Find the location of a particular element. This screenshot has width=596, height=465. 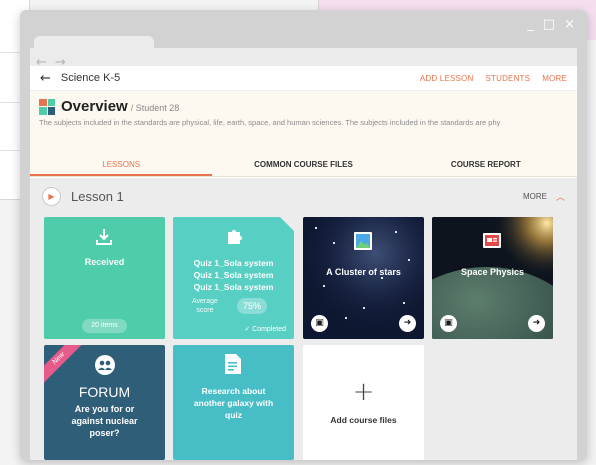

document-edit-icon is located at coordinates (233, 364).